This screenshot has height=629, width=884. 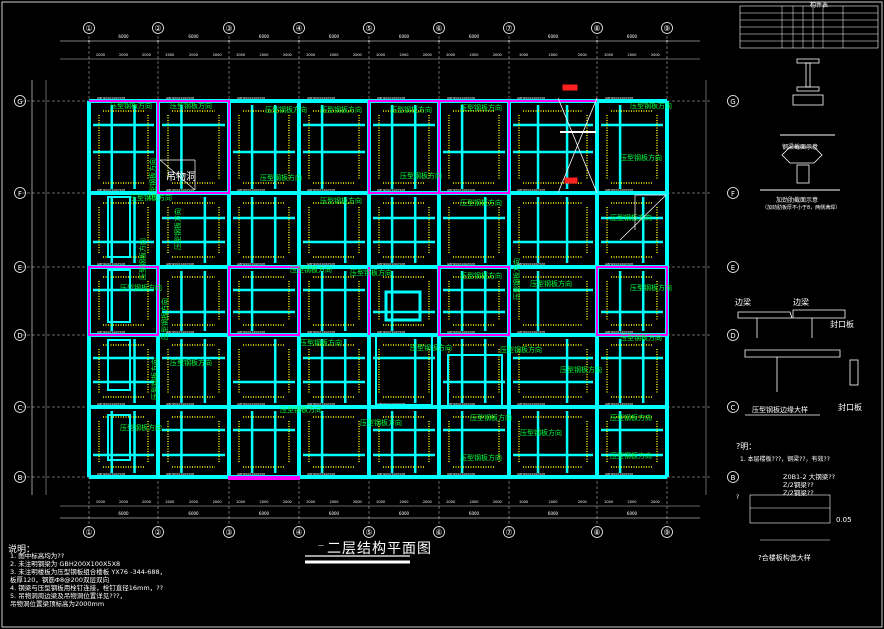 I want to click on grid-label-top: ④, so click(x=298, y=28).